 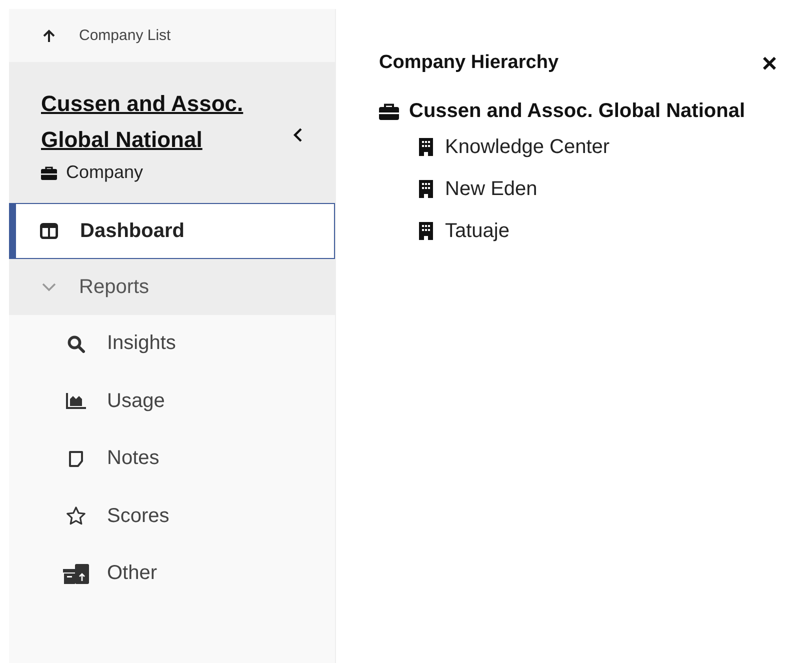 I want to click on up-arrow-icon, so click(x=49, y=36).